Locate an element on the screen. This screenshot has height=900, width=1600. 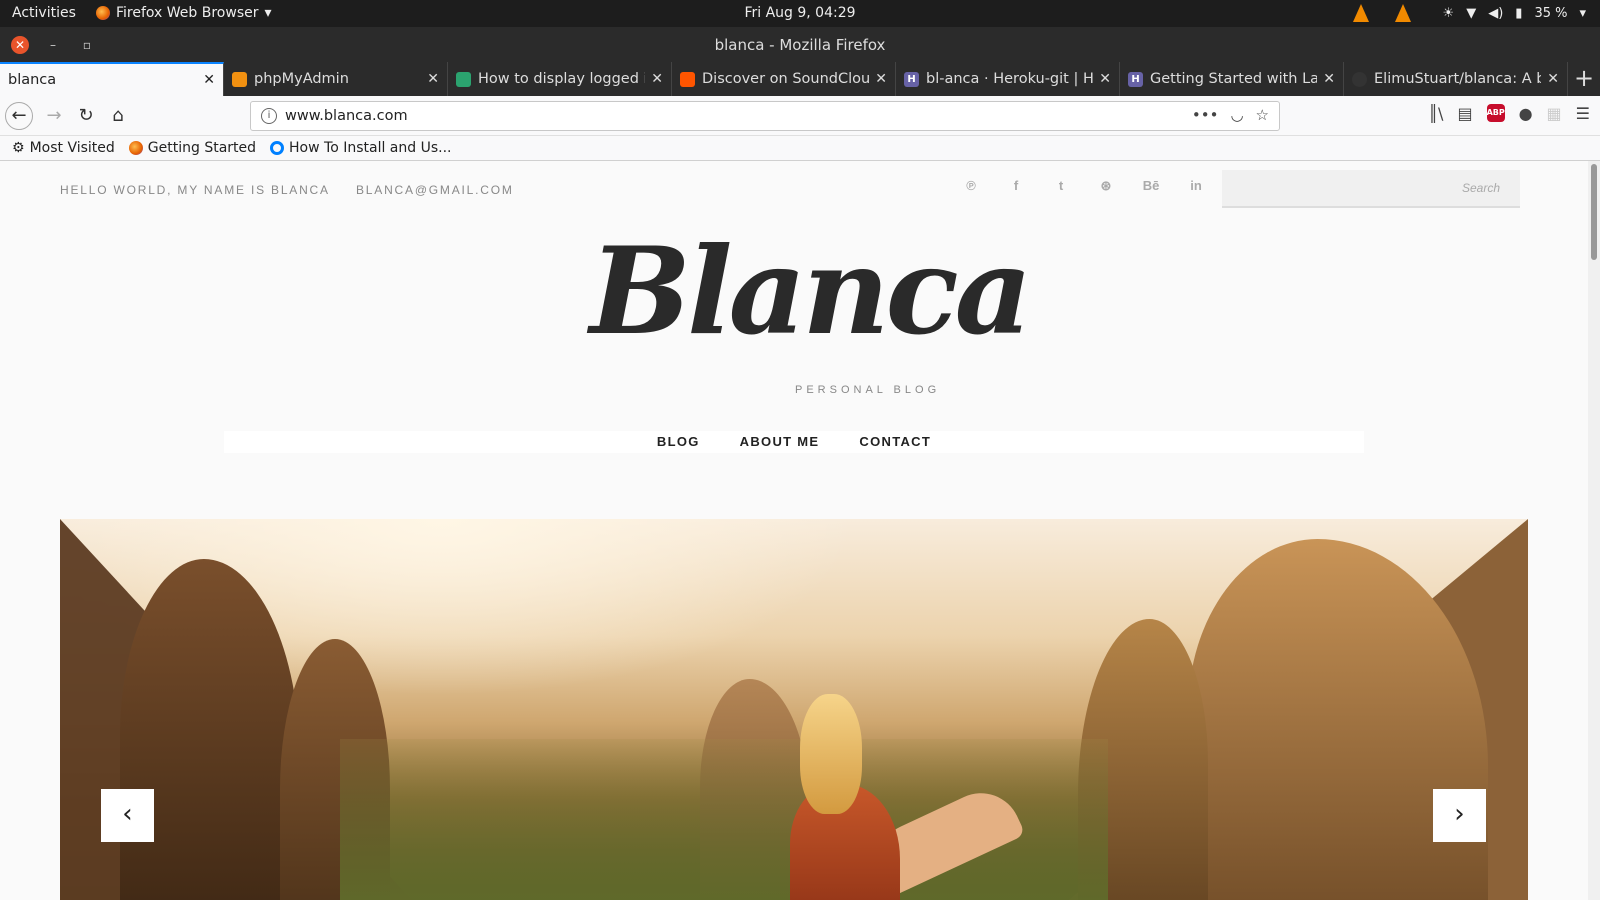
bookmark-getting-started: Getting Started is located at coordinates (192, 148).